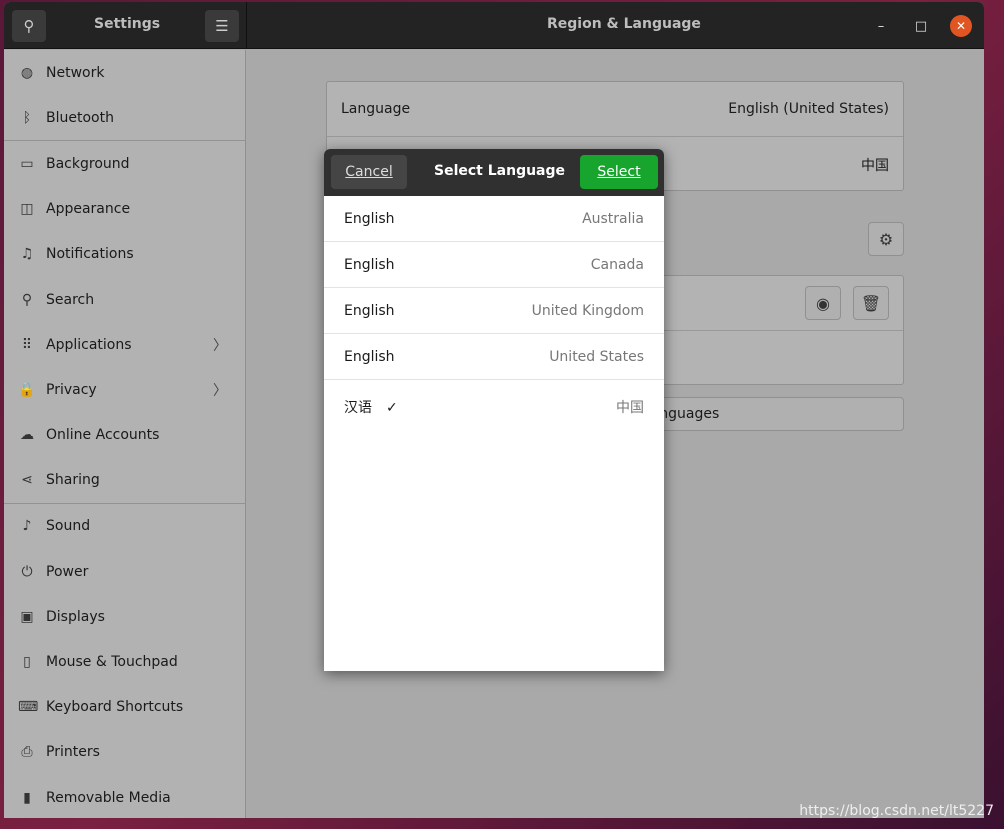 The height and width of the screenshot is (829, 1004). Describe the element at coordinates (124, 389) in the screenshot. I see `sidebar-item-privacy: 🔒 Privacy 〉` at that location.